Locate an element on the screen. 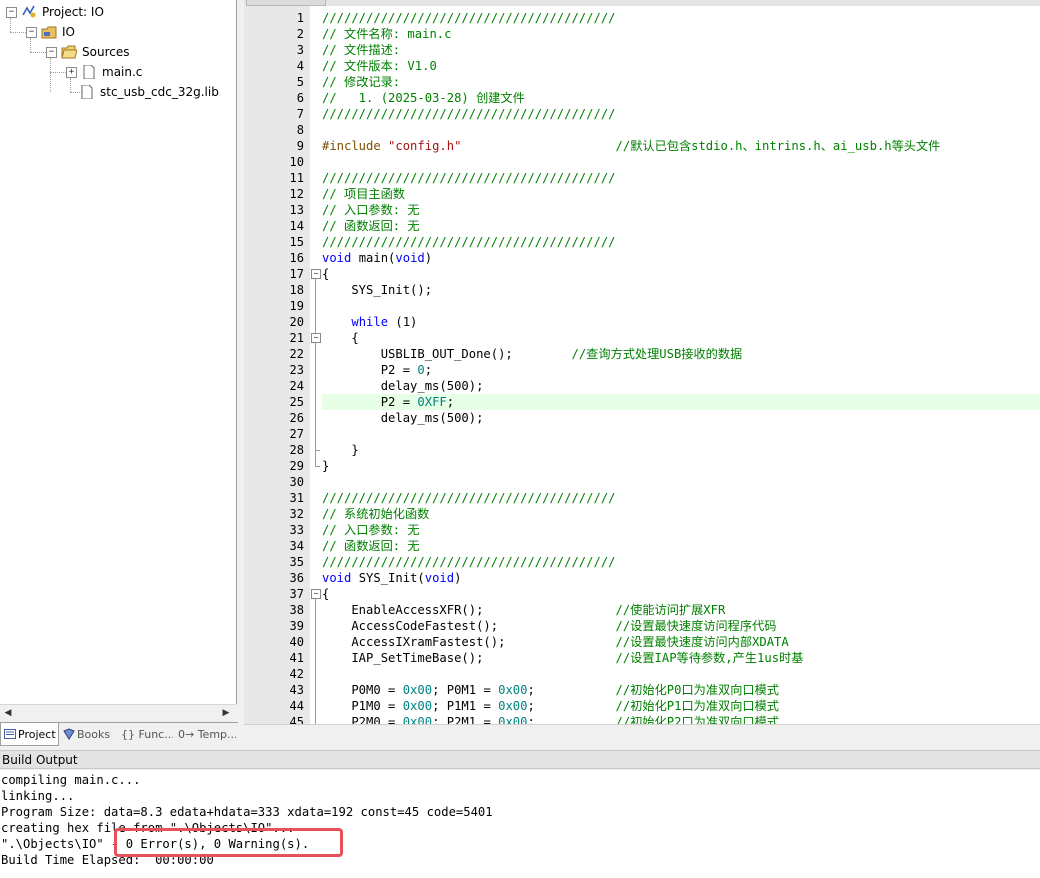  code-line: while (1) is located at coordinates (681, 322).